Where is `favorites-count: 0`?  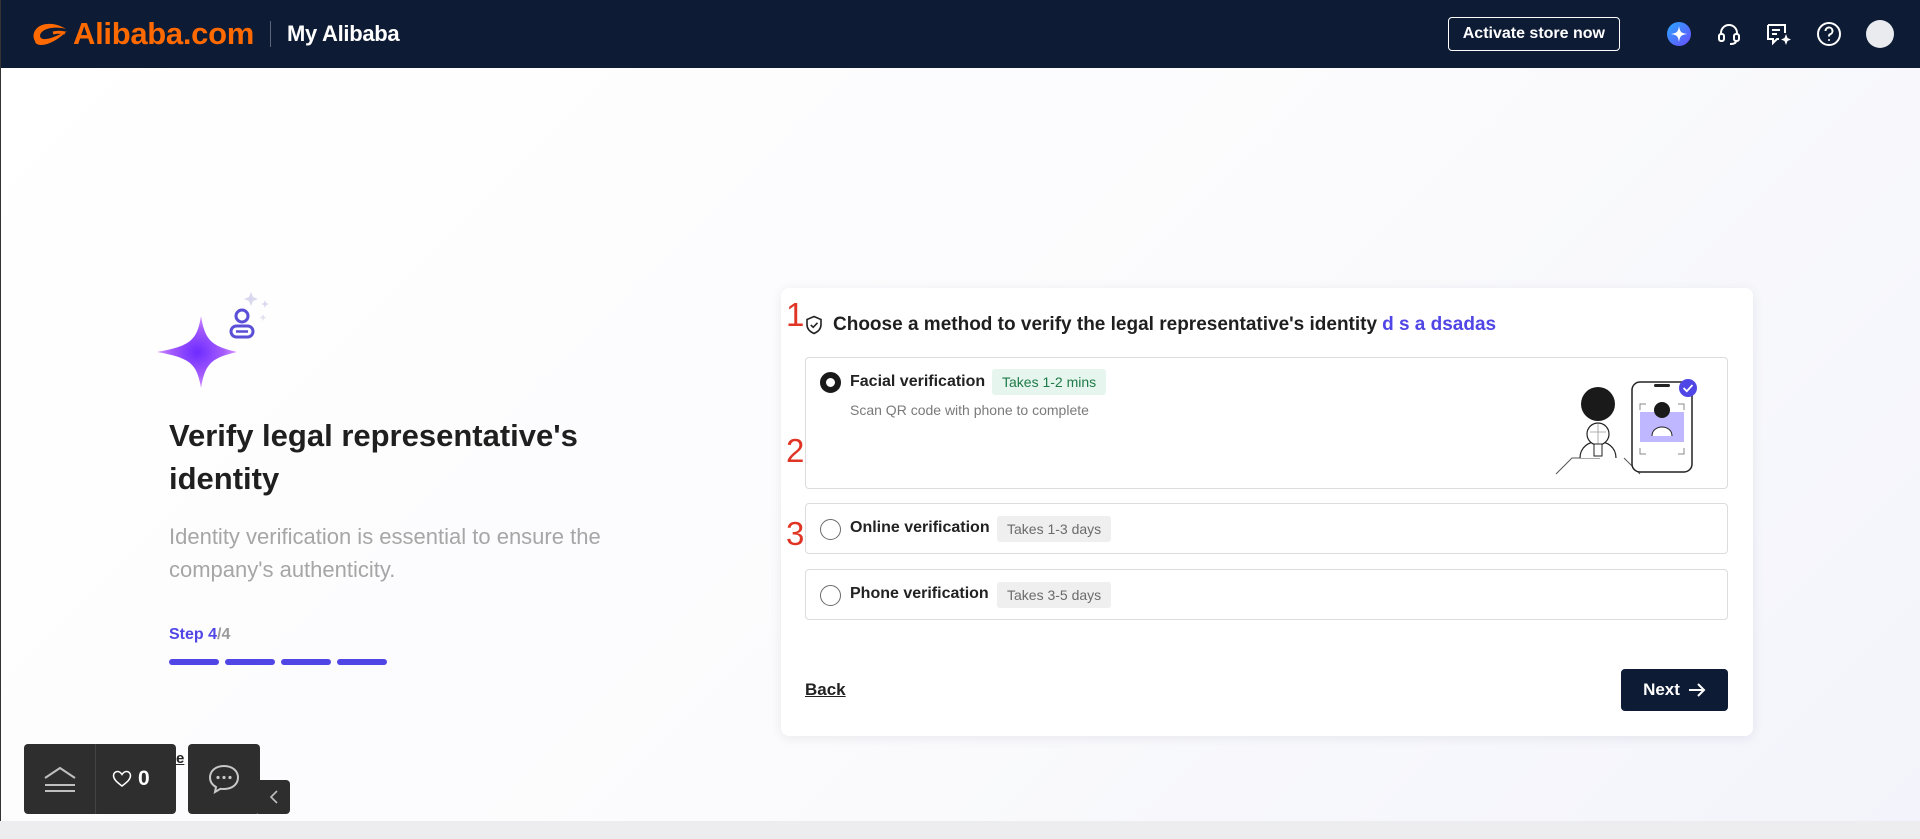
favorites-count: 0 is located at coordinates (144, 778).